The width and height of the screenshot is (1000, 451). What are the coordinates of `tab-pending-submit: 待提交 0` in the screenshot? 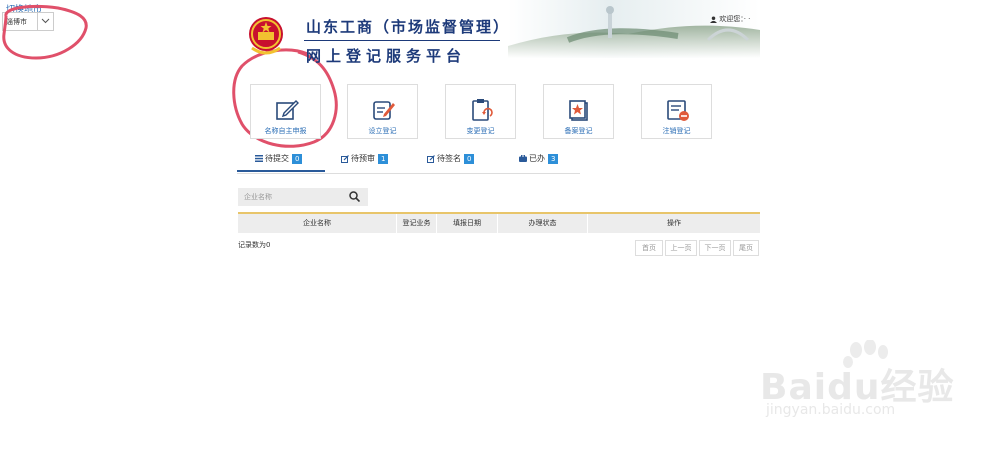 It's located at (281, 162).